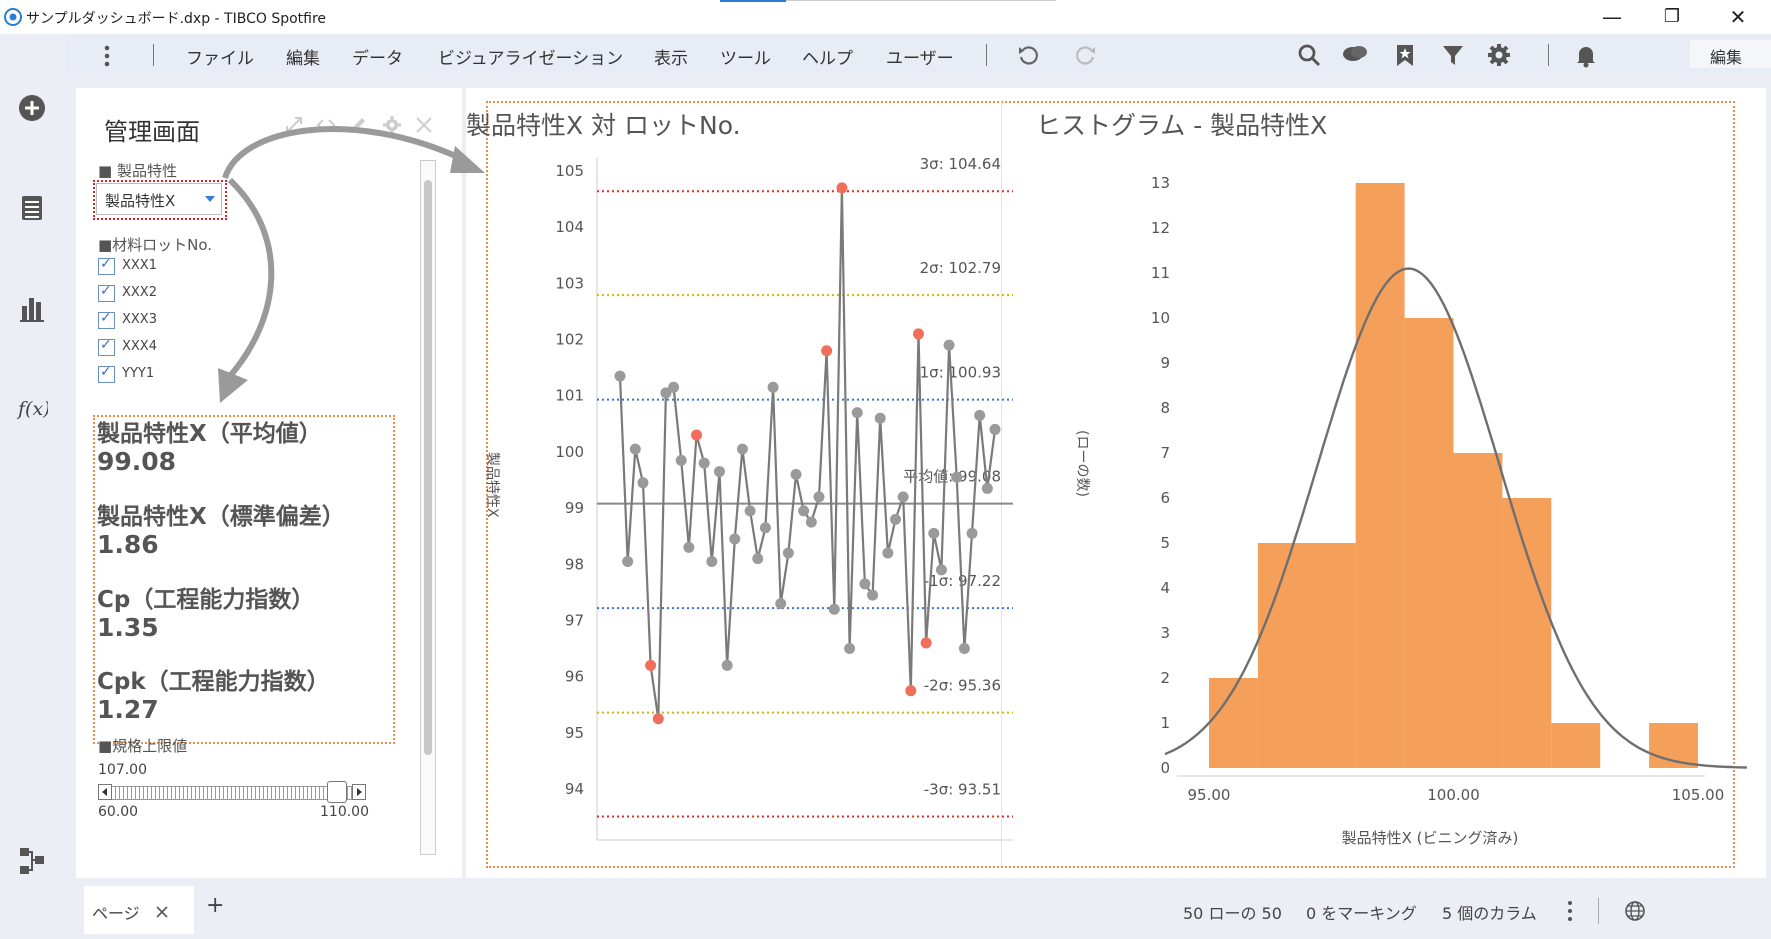 This screenshot has height=939, width=1771. I want to click on lot-label: XXX2, so click(139, 292).